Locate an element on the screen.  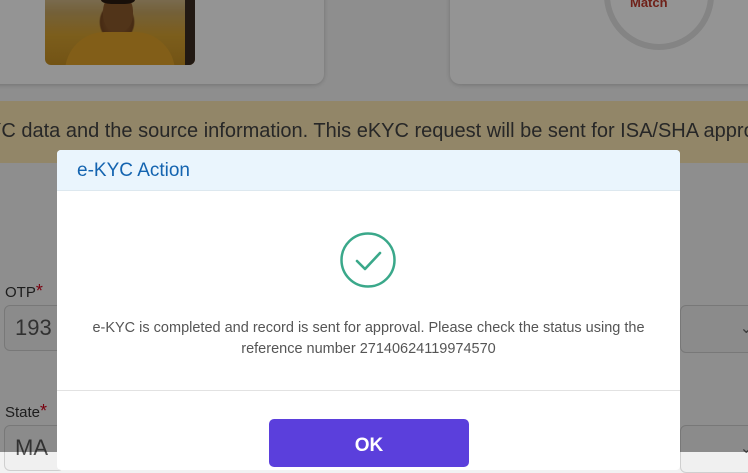
check-circle-icon is located at coordinates (368, 260).